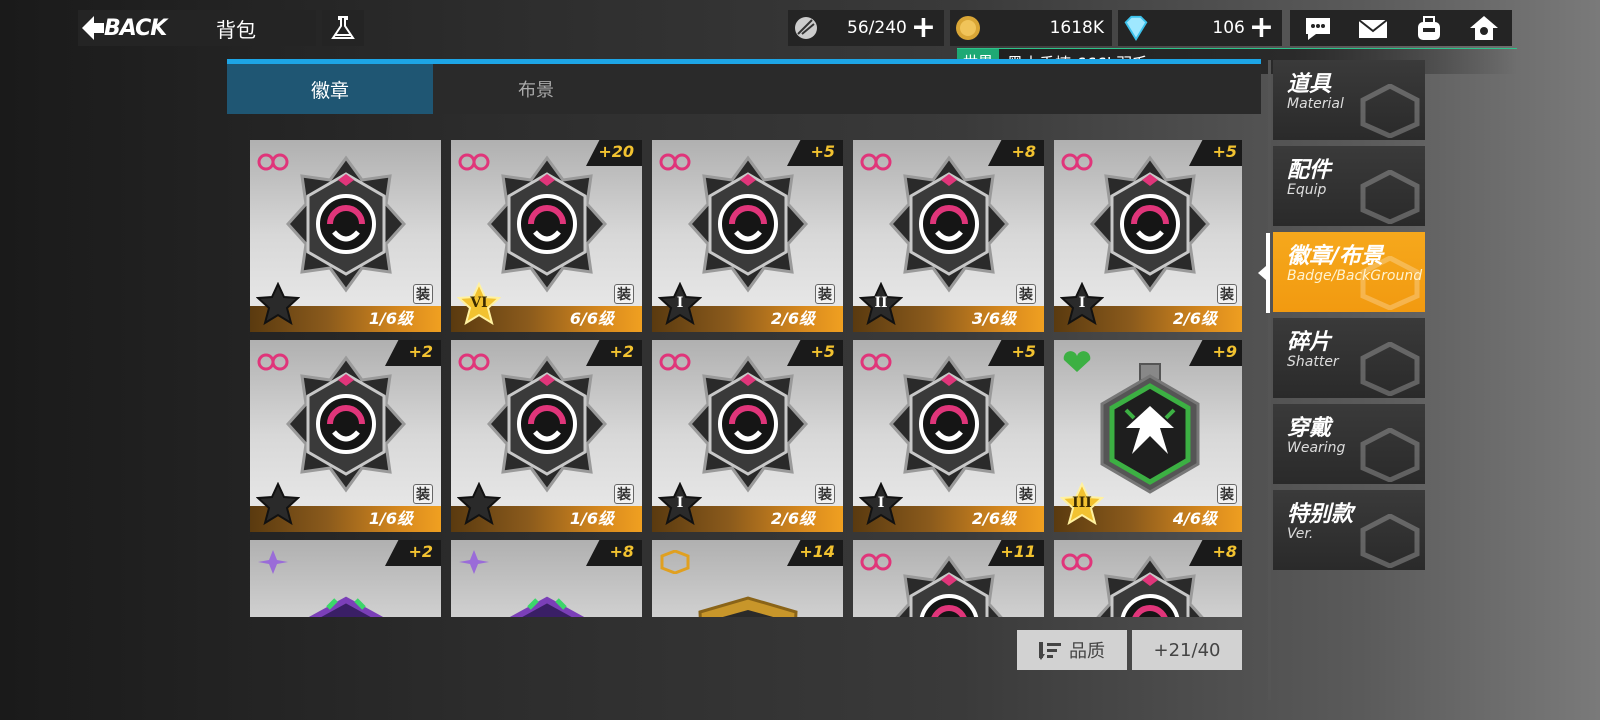 Image resolution: width=1600 pixels, height=720 pixels. Describe the element at coordinates (1082, 504) in the screenshot. I see `rank-star-icon: III` at that location.